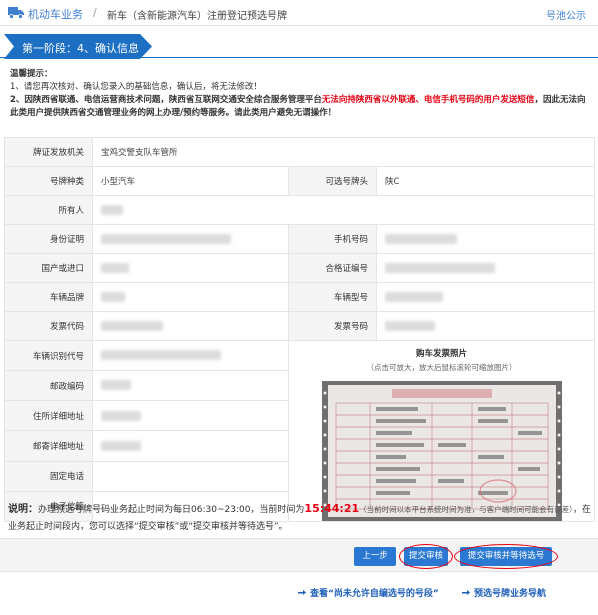  Describe the element at coordinates (299, 555) in the screenshot. I see `action-bar: 上一步 提交审核 提交审核并等待选号` at that location.